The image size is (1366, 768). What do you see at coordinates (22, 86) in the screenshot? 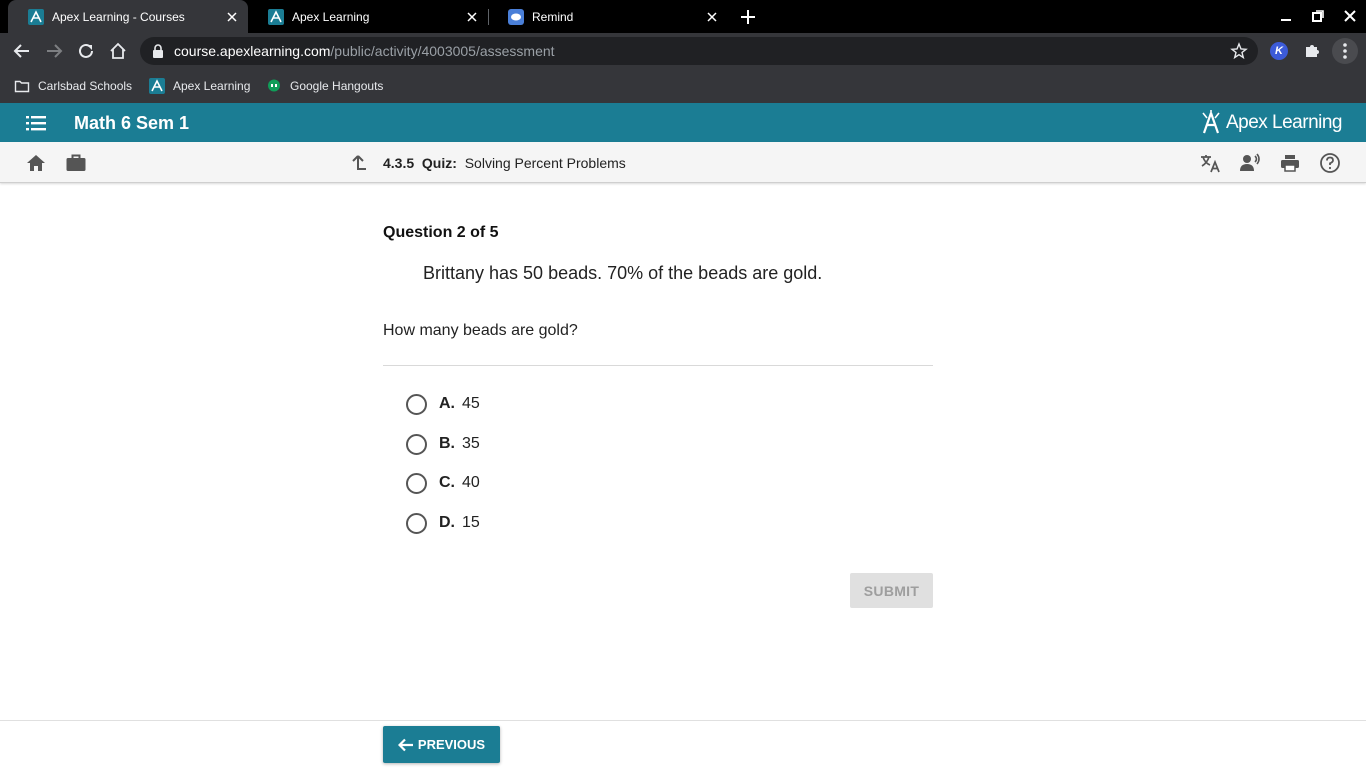
I see `folder-icon` at bounding box center [22, 86].